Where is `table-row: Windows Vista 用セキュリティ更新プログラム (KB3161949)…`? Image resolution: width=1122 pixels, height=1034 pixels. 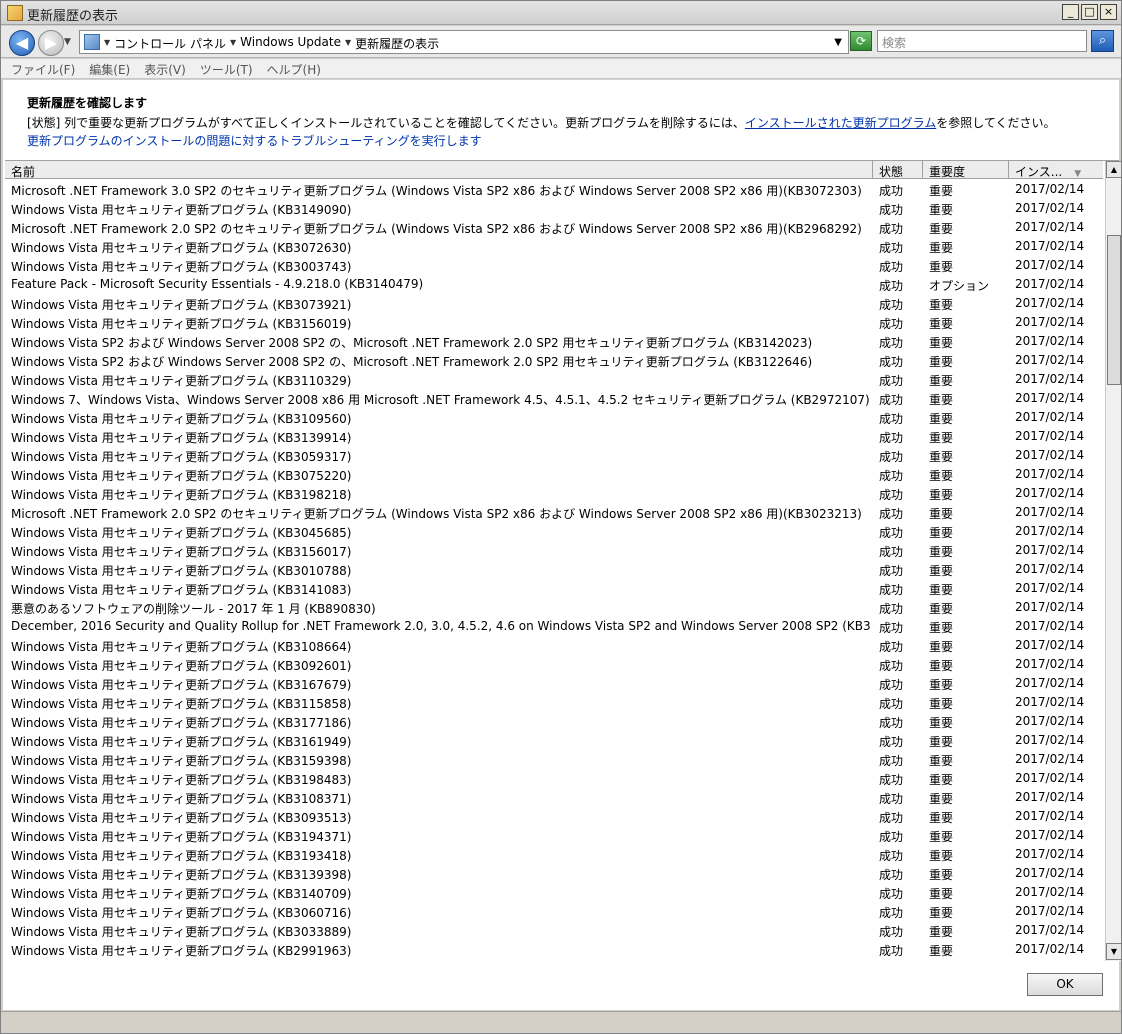
table-row: Windows Vista 用セキュリティ更新プログラム (KB3161949)… is located at coordinates (554, 740).